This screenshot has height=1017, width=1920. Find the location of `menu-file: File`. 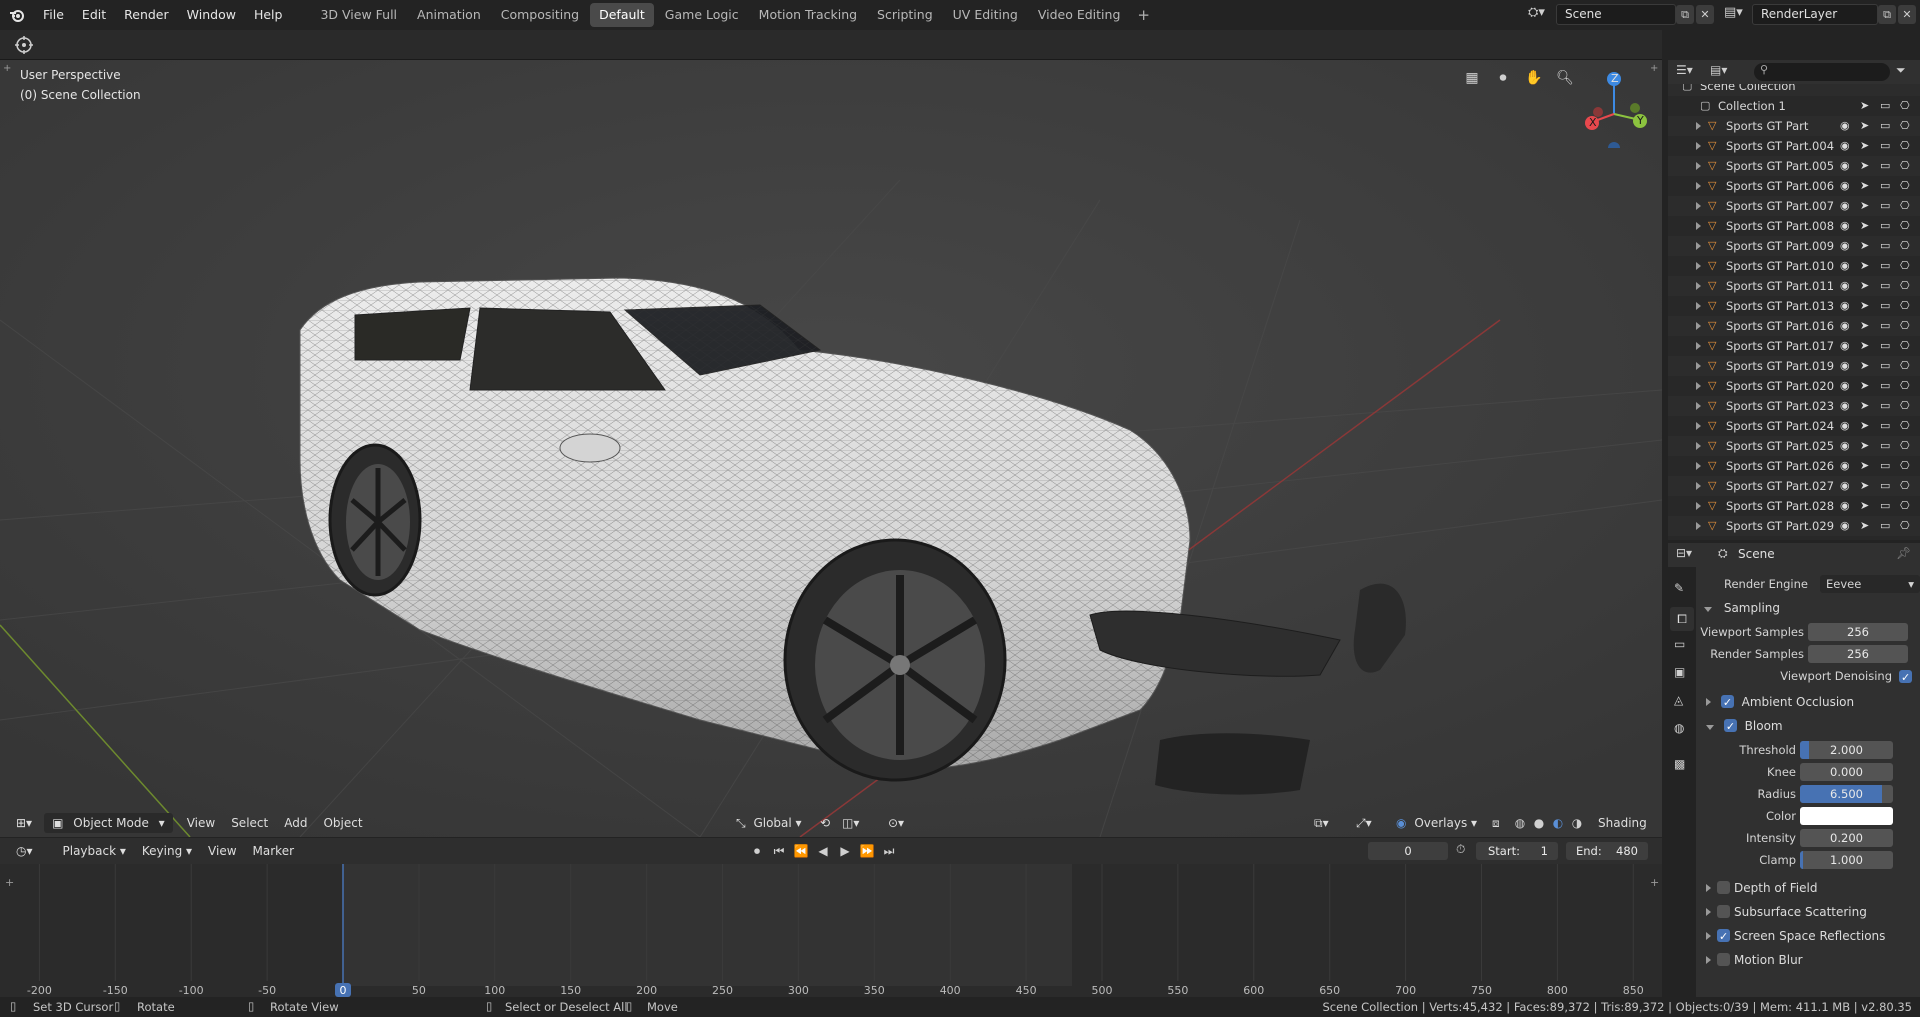

menu-file: File is located at coordinates (53, 15).